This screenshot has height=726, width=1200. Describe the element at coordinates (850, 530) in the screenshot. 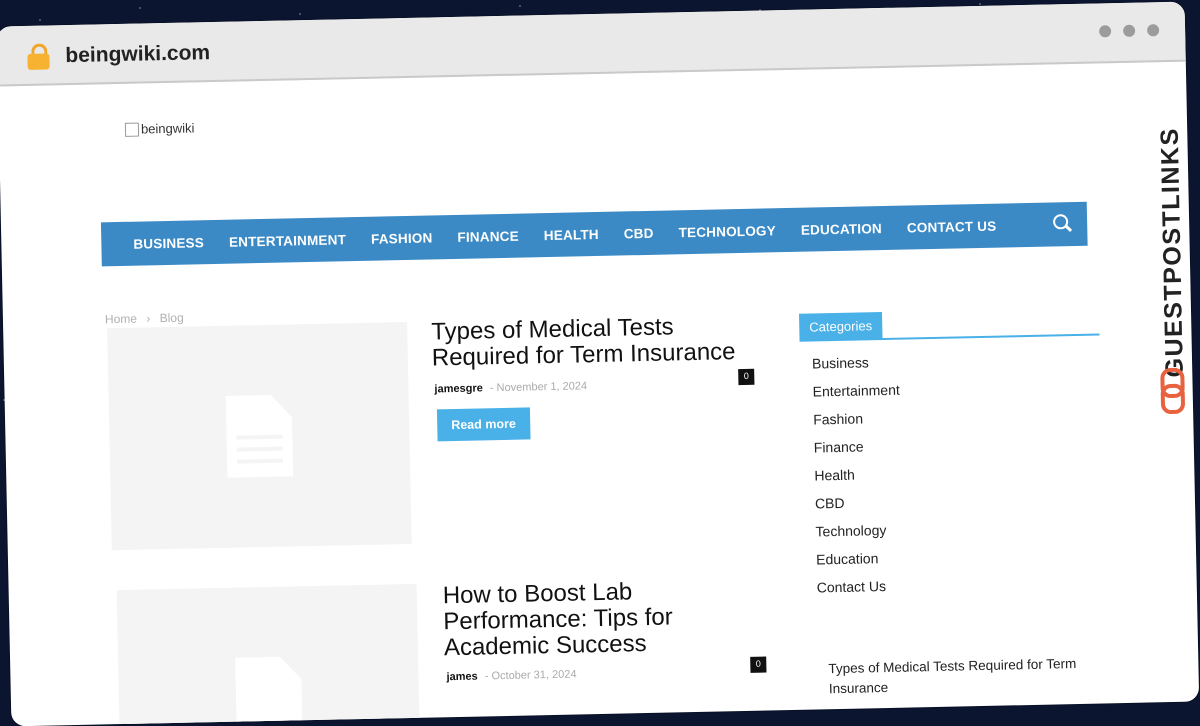

I see `category-technology: Technology` at that location.